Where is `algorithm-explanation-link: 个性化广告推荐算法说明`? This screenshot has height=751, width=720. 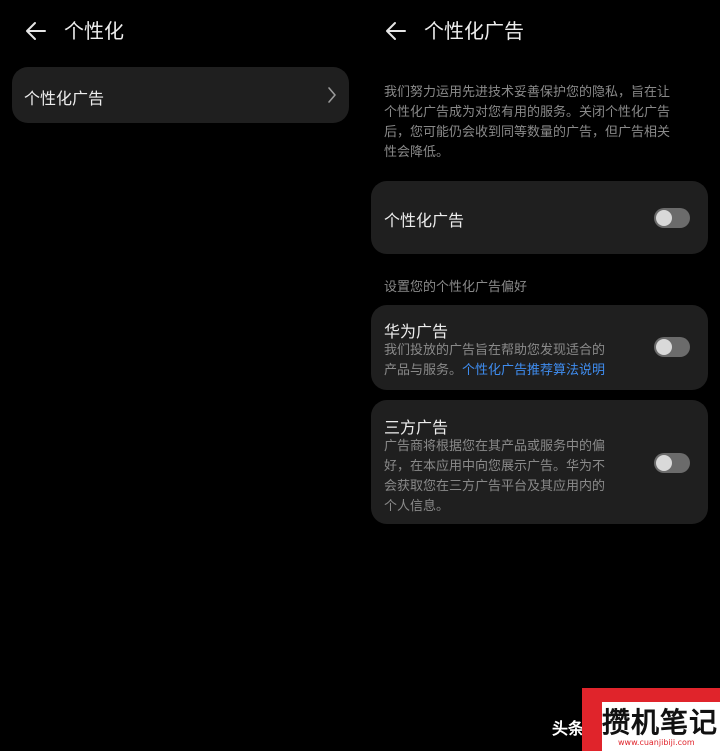 algorithm-explanation-link: 个性化广告推荐算法说明 is located at coordinates (533, 370).